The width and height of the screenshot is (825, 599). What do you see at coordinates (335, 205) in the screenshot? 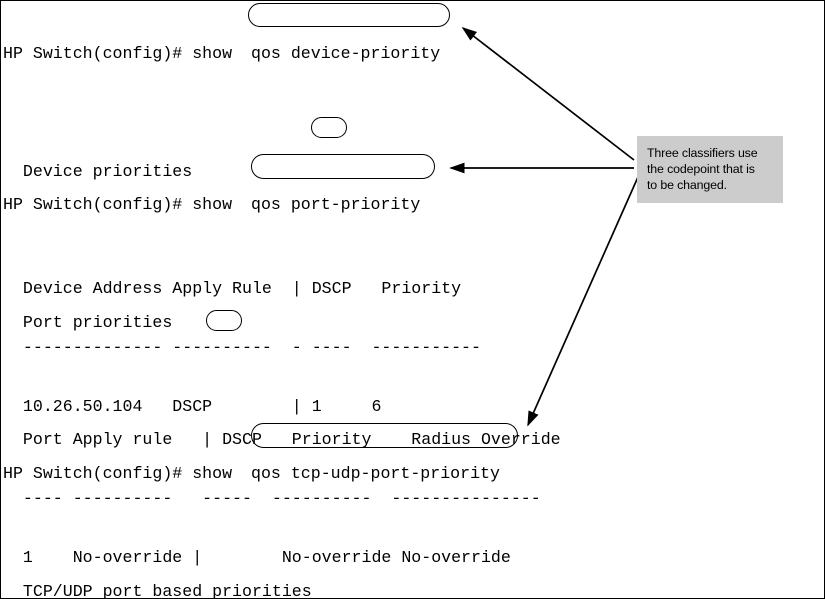
I see `command-highlight-port-priority: qos port-priority` at bounding box center [335, 205].